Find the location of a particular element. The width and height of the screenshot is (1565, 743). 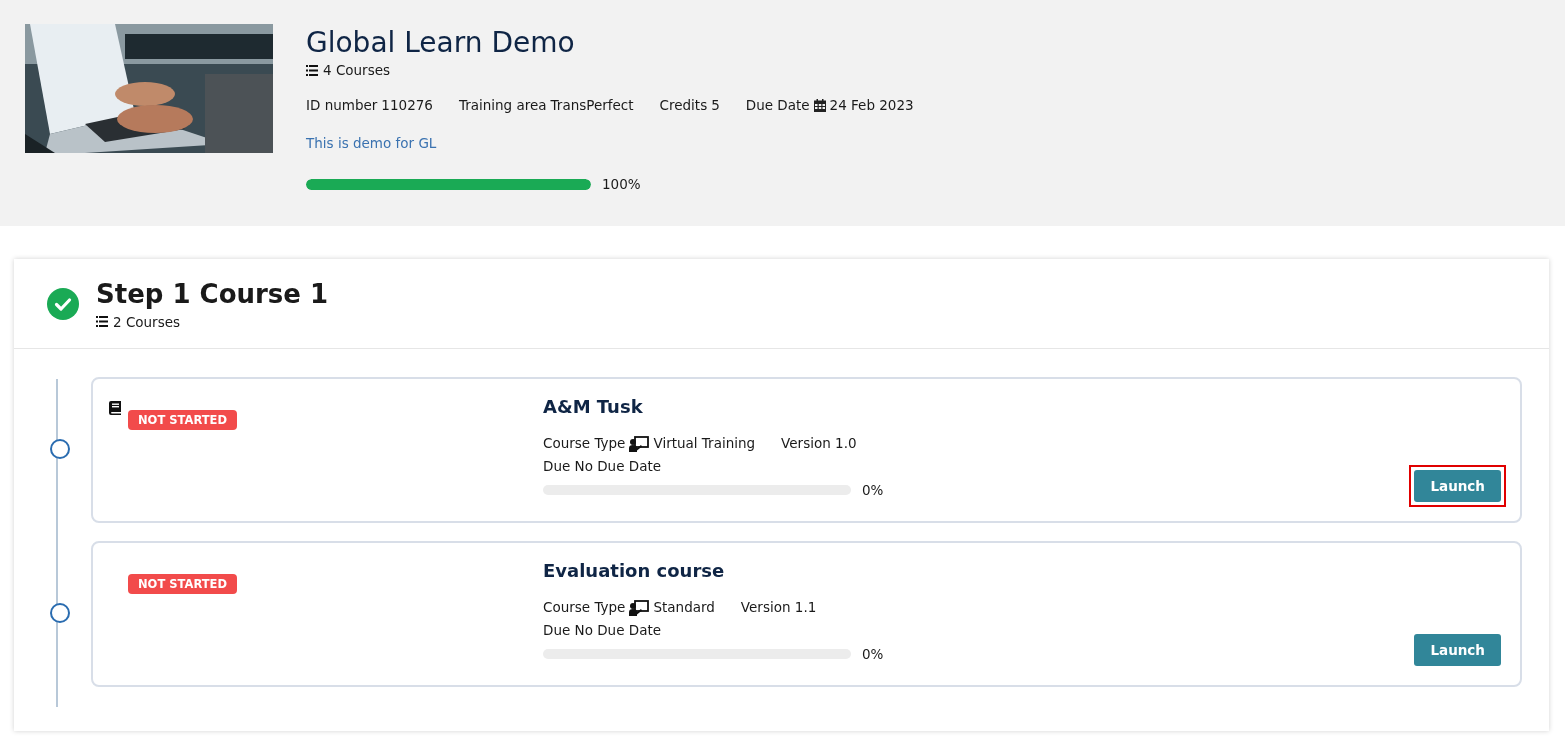

course-type: Standard is located at coordinates (684, 607).